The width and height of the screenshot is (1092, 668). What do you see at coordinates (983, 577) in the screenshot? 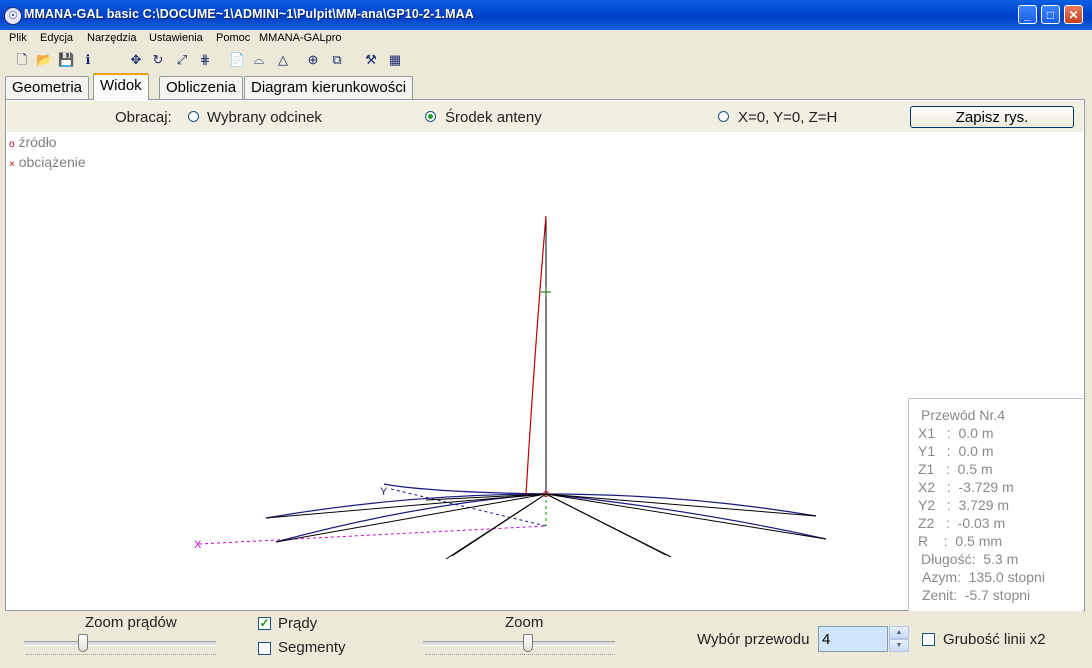
I see `wire-info-azimuth: Azym: 135.0 stopni` at bounding box center [983, 577].